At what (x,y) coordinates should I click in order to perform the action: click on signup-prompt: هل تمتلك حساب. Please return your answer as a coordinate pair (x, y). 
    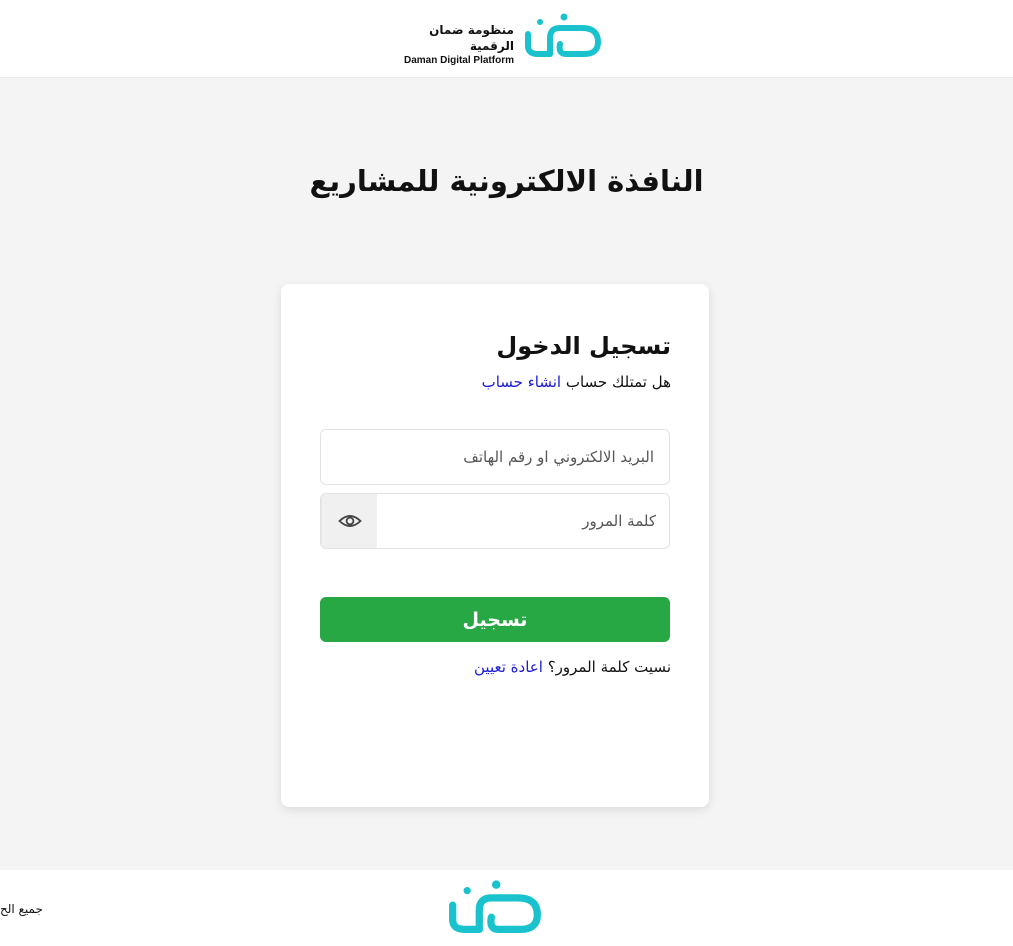
    Looking at the image, I should click on (618, 382).